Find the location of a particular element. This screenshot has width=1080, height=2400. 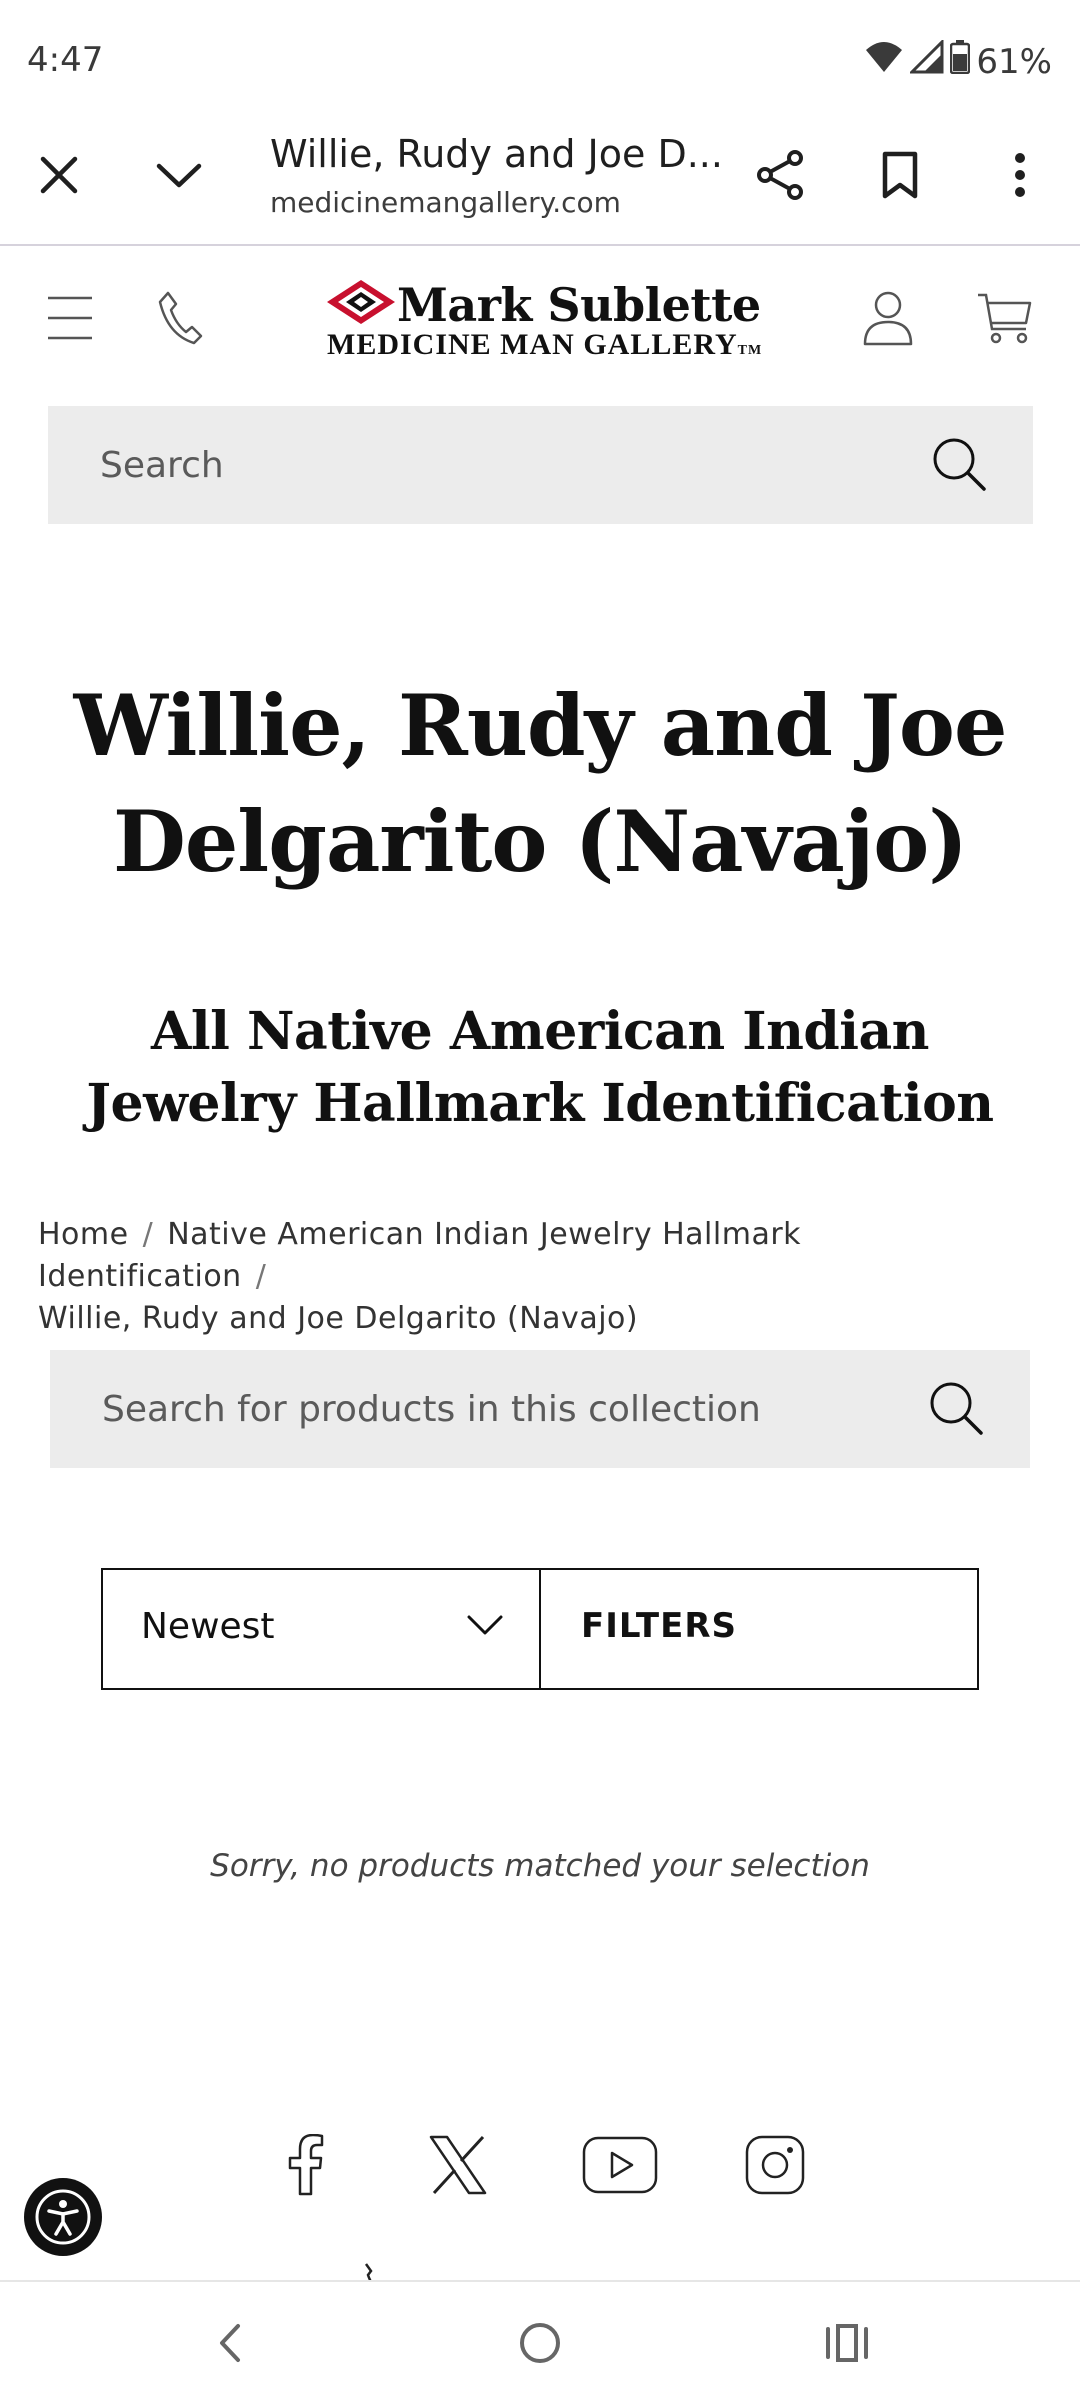

youtube-icon is located at coordinates (620, 2165).